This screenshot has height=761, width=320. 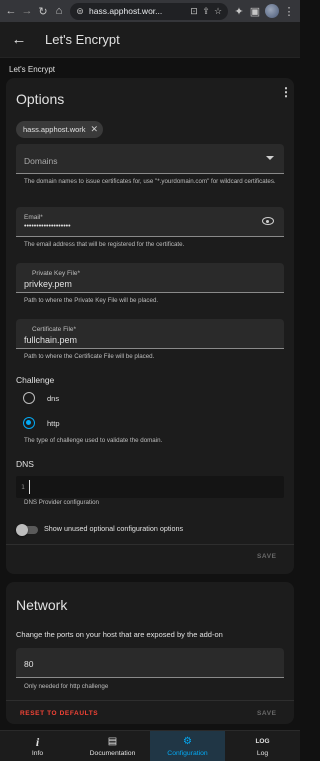 I want to click on email-value: •••••••••••••••••••, so click(x=47, y=226).